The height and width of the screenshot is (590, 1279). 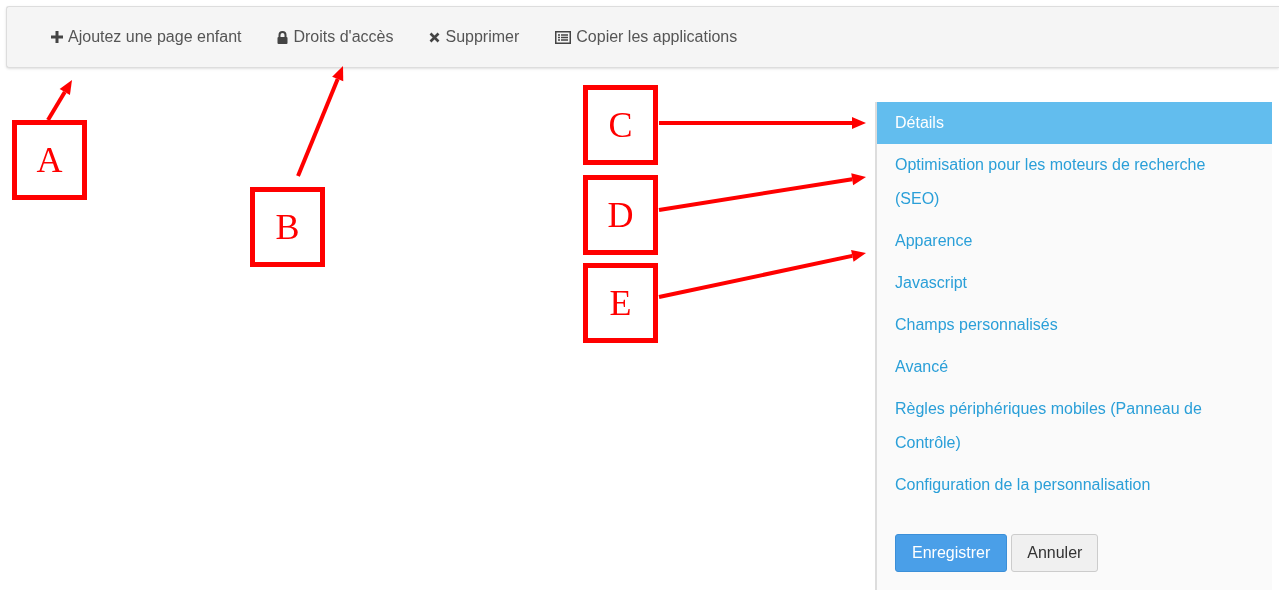 What do you see at coordinates (287, 227) in the screenshot?
I see `callout-label: B` at bounding box center [287, 227].